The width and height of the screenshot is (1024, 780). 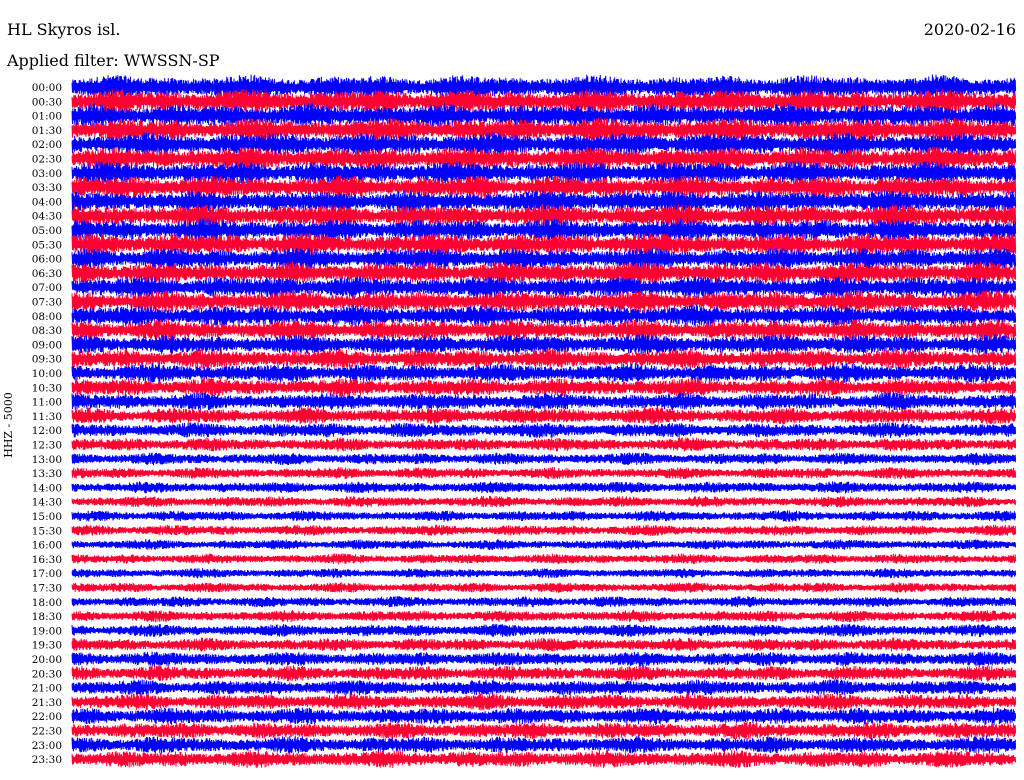 I want to click on tick-label-1830: 18:30, so click(x=47, y=617).